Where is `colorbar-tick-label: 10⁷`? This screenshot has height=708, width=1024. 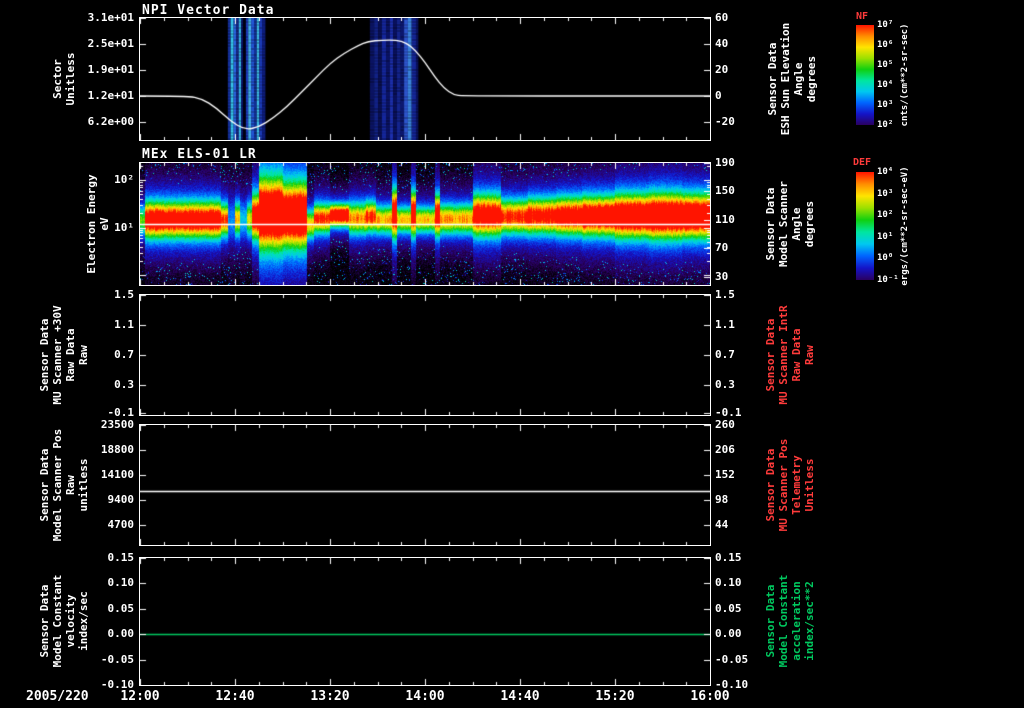
colorbar-tick-label: 10⁷ is located at coordinates (885, 25).